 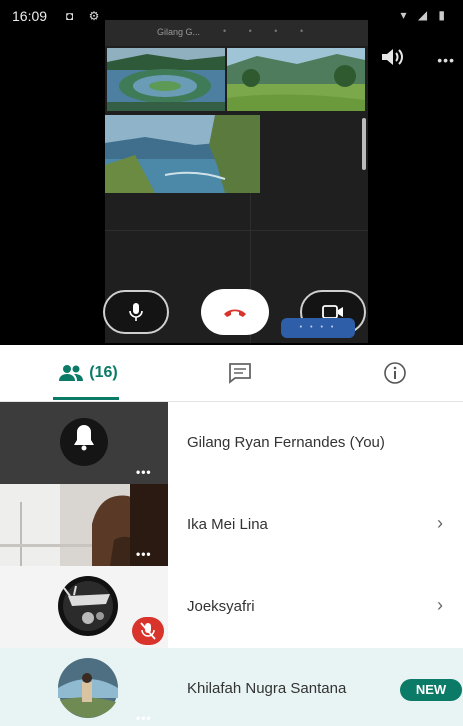 I want to click on new-participant-badge: NEW, so click(x=431, y=690).